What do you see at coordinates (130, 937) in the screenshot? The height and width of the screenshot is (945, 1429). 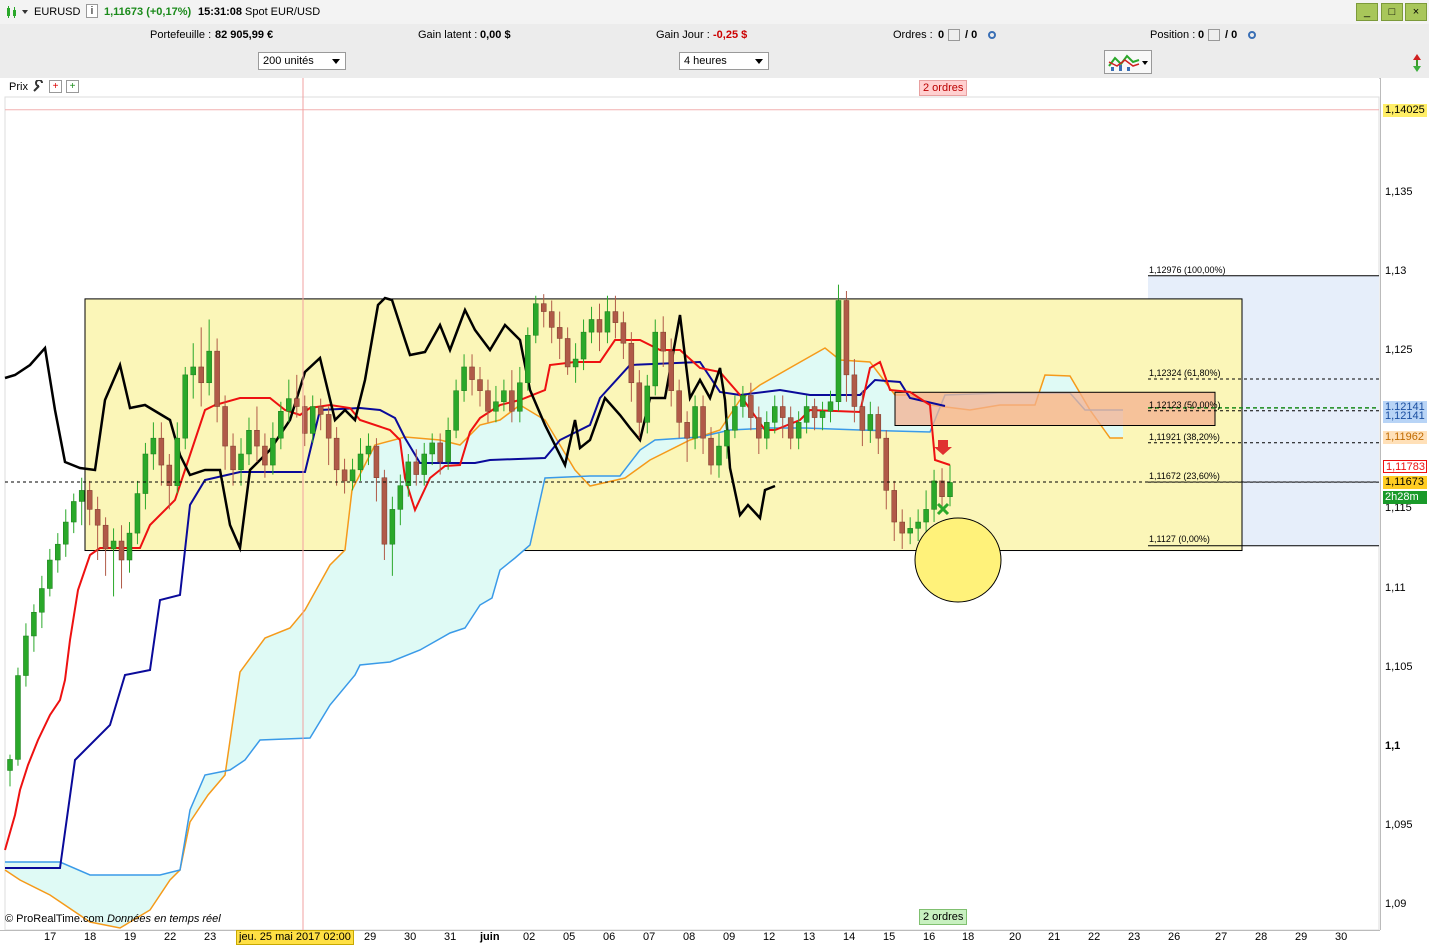 I see `date-tick-label: 19` at bounding box center [130, 937].